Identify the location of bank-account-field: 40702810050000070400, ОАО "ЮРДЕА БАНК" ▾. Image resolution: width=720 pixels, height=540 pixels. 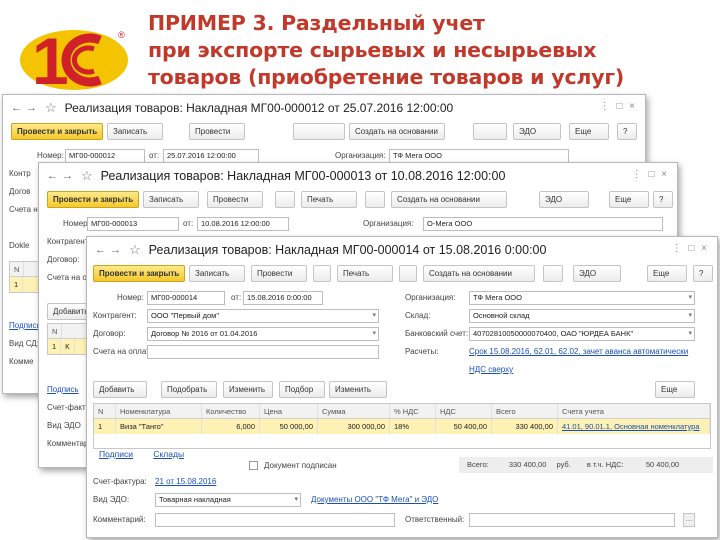
(582, 334).